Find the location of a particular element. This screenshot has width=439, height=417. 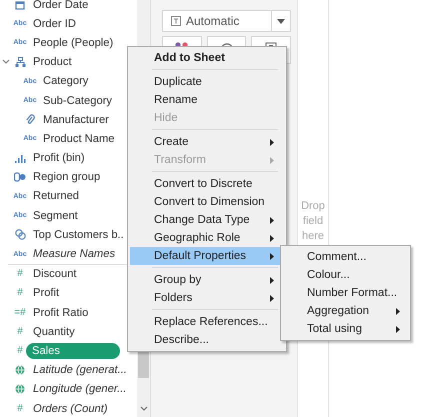

caret-down-icon is located at coordinates (281, 21).